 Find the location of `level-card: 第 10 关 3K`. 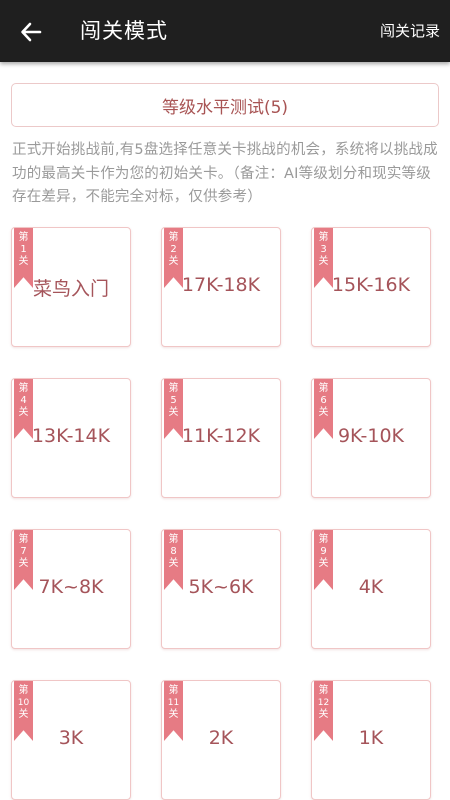

level-card: 第 10 关 3K is located at coordinates (71, 740).